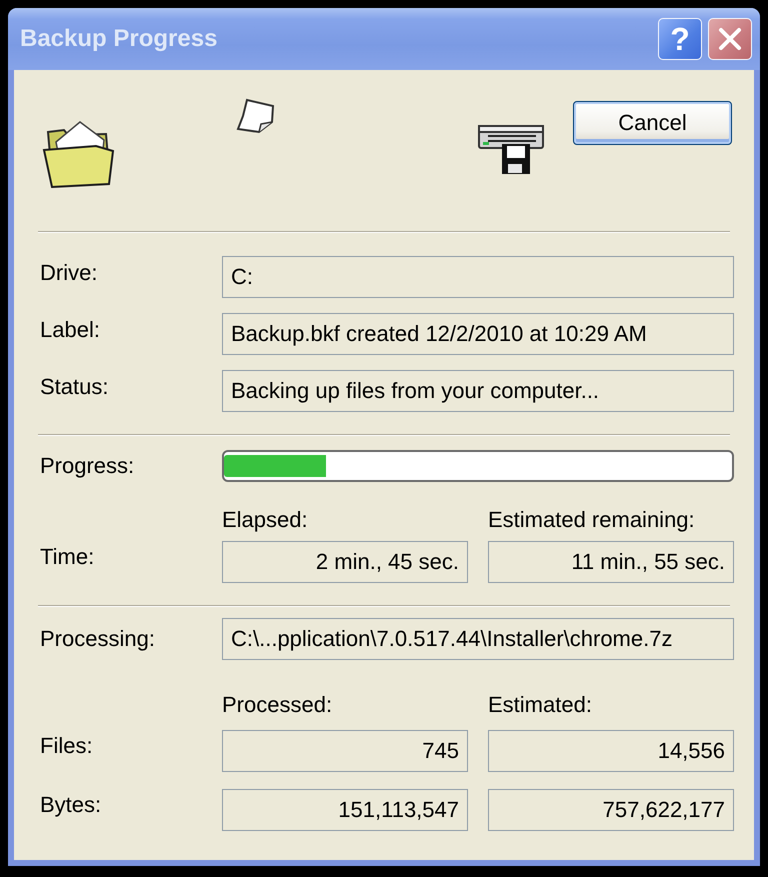  Describe the element at coordinates (265, 520) in the screenshot. I see `column-heading: Elapsed:` at that location.